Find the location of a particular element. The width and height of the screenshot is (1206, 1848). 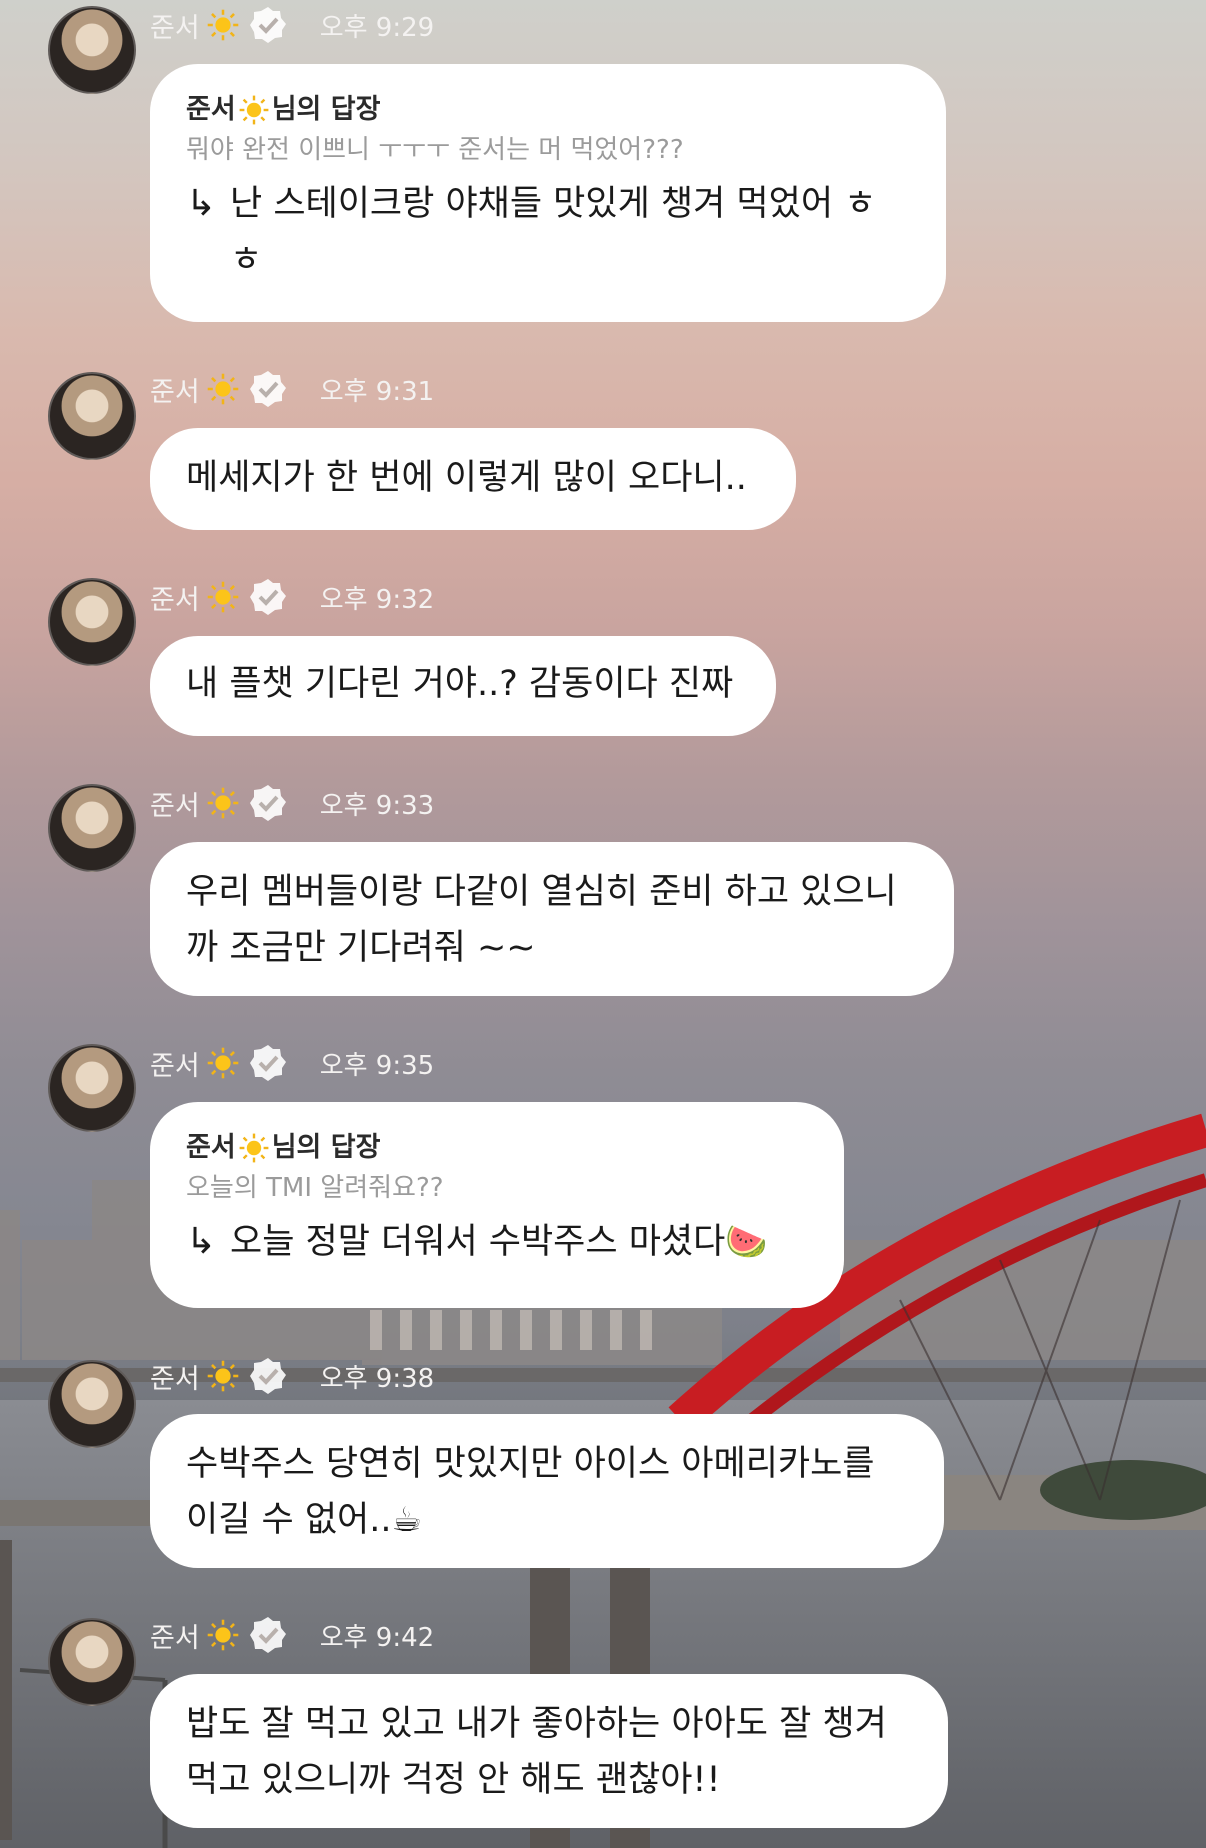

message-bubble: 메세지가 한 번에 이렇게 많이 오다니.. is located at coordinates (473, 479).